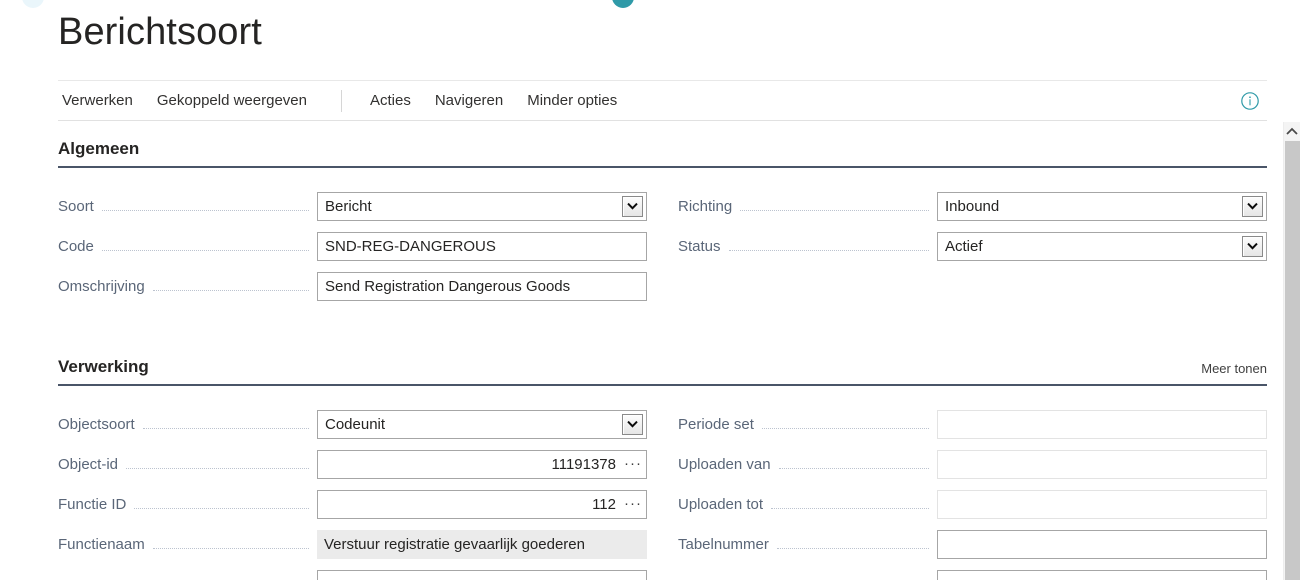  What do you see at coordinates (101, 544) in the screenshot?
I see `field-functienaam-label: Functienaam` at bounding box center [101, 544].